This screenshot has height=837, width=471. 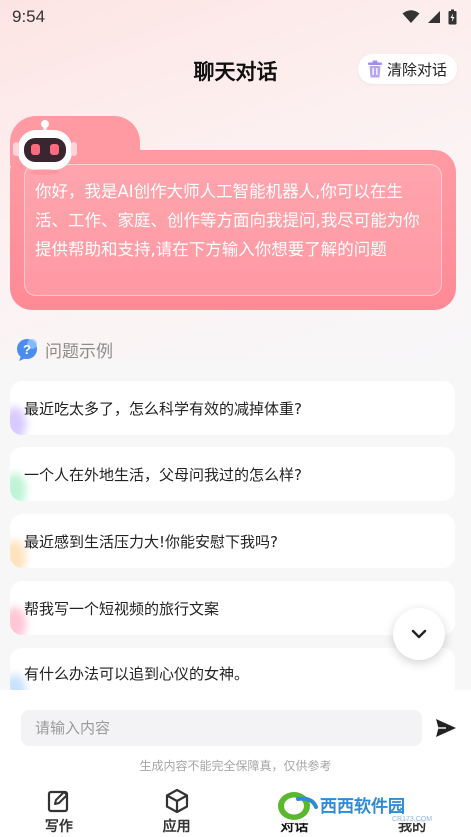 What do you see at coordinates (374, 69) in the screenshot?
I see `trash-icon` at bounding box center [374, 69].